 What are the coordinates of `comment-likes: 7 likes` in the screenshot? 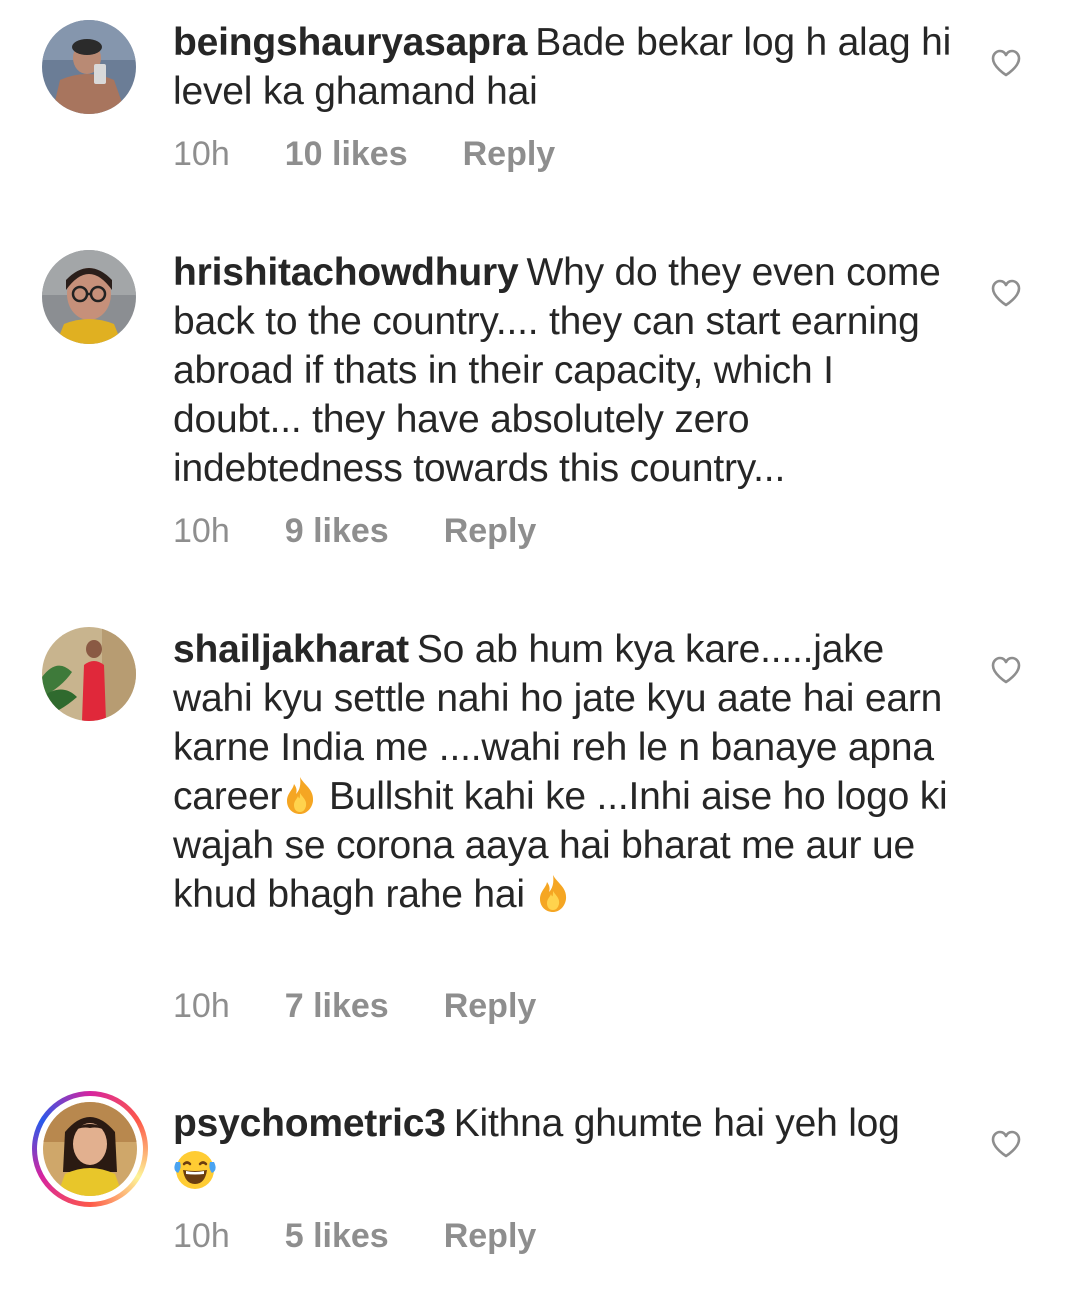 It's located at (337, 1006).